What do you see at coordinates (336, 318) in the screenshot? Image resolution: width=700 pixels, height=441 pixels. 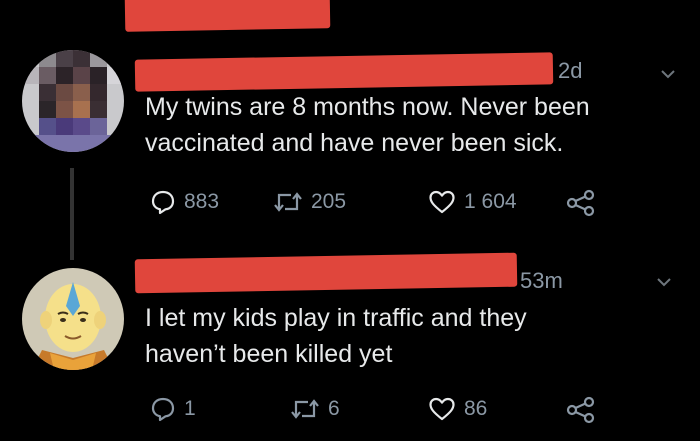 I see `tweet-text-line: I let my kids play in traffic and they` at bounding box center [336, 318].